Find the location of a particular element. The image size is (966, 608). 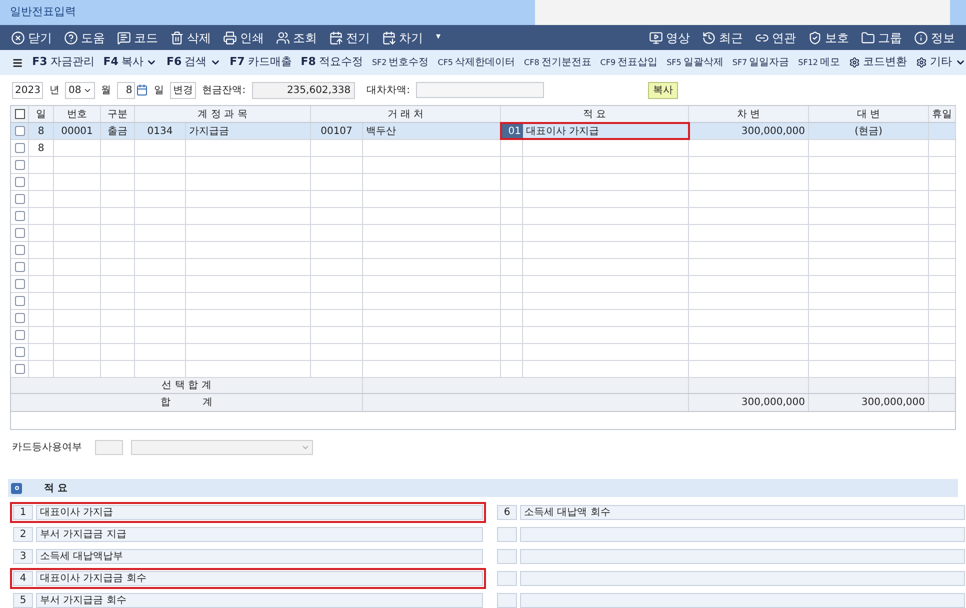

function-key-button: 코드변환 is located at coordinates (878, 62).